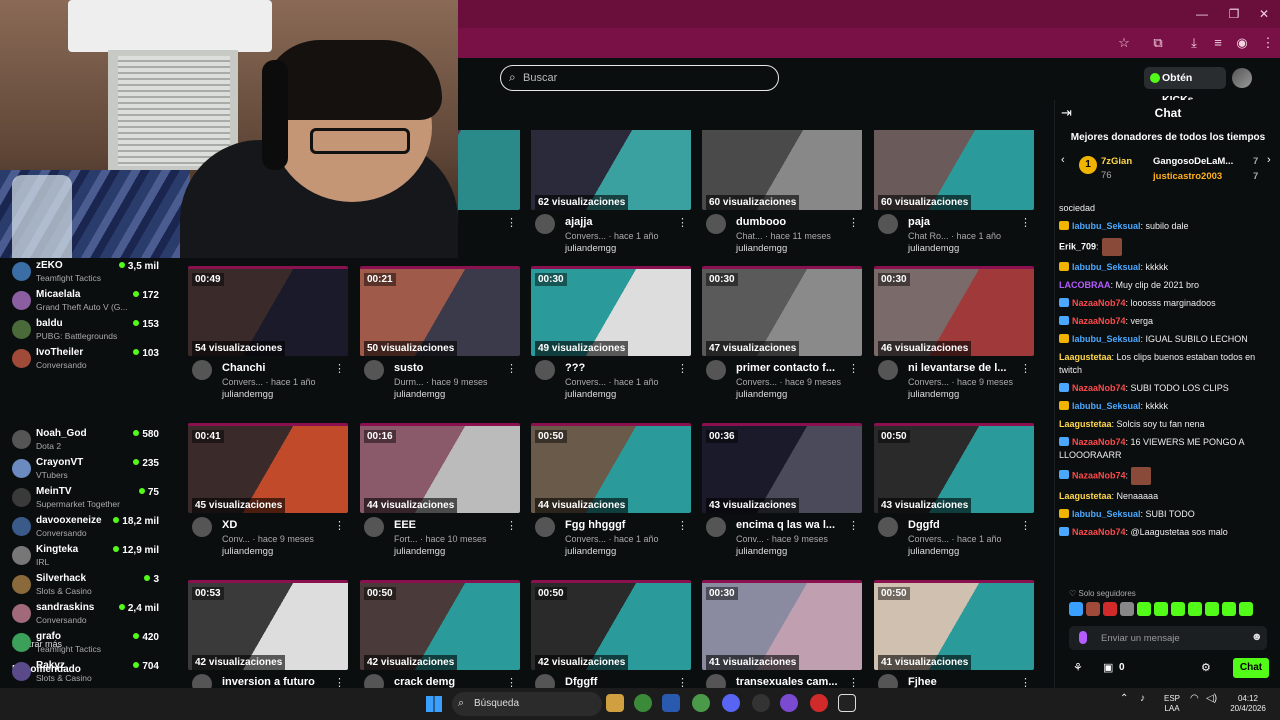 Image resolution: width=1280 pixels, height=720 pixels. I want to click on sidebar-channel: Noah_God Dota 2 580, so click(89, 440).